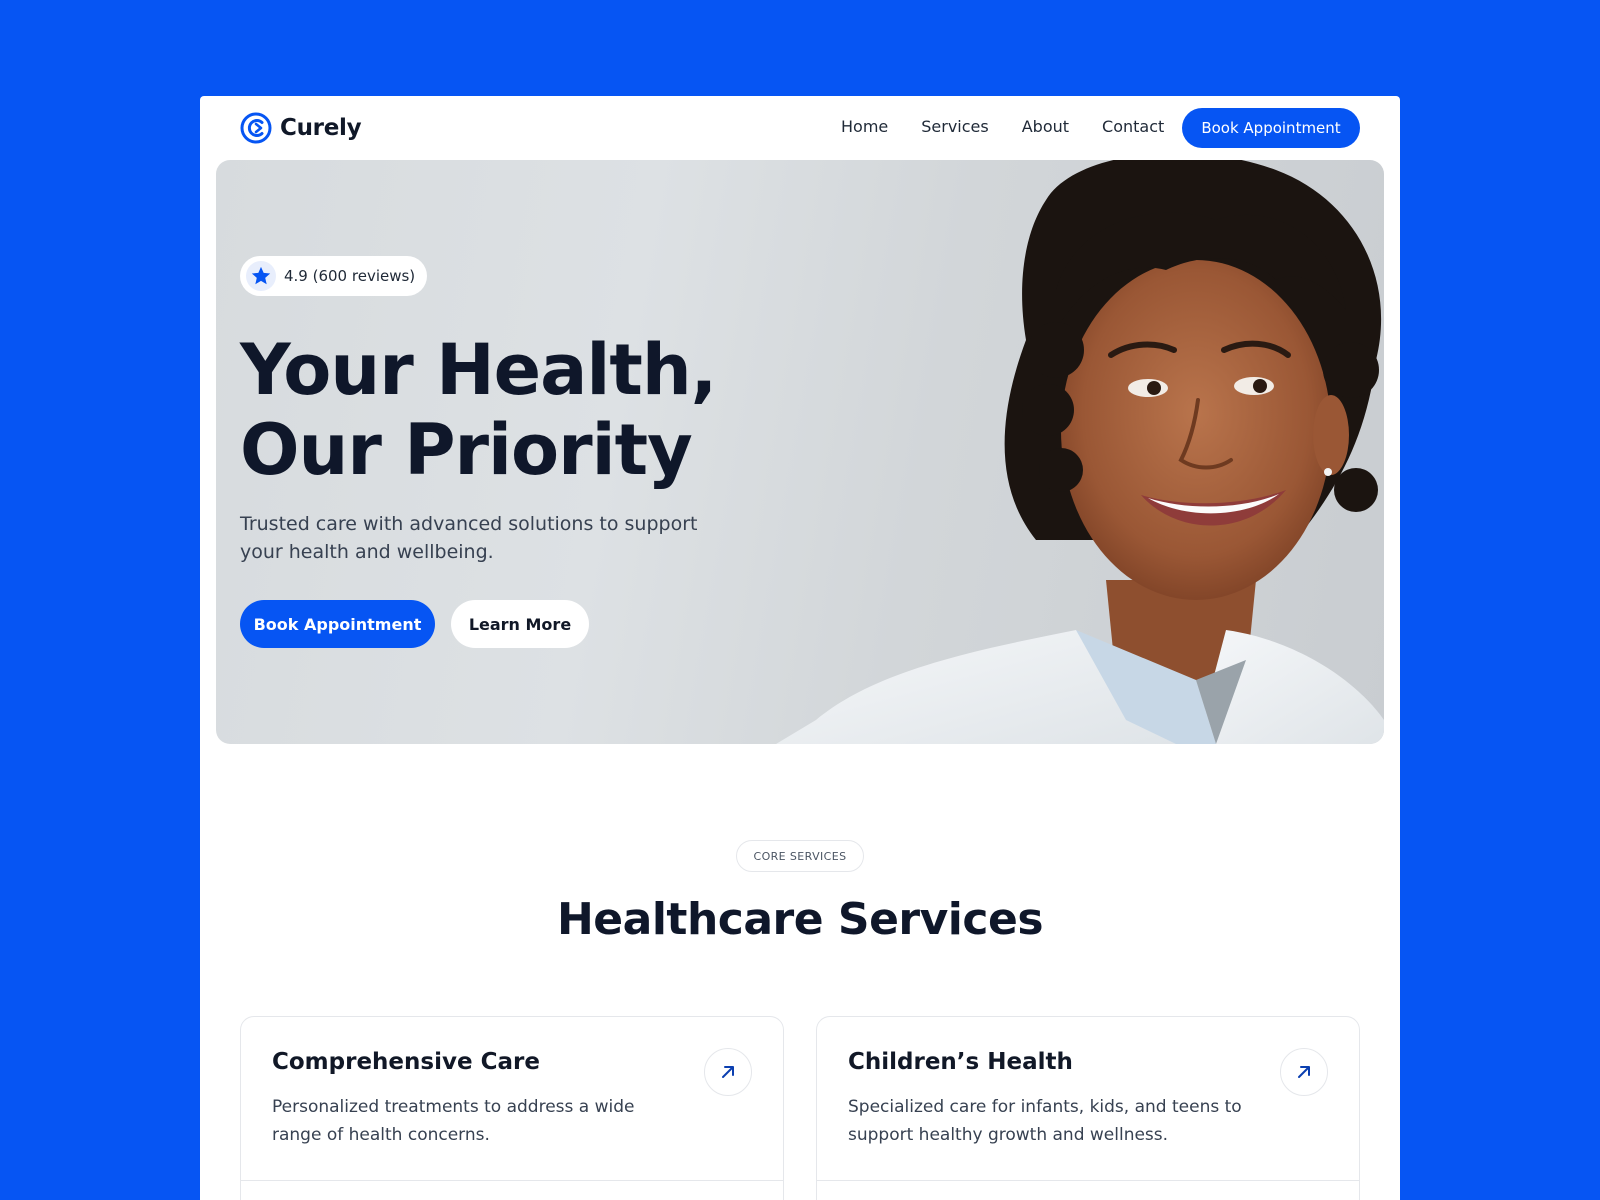 This screenshot has width=1600, height=1200. I want to click on hero-book-appointment-button: Book Appointment, so click(337, 624).